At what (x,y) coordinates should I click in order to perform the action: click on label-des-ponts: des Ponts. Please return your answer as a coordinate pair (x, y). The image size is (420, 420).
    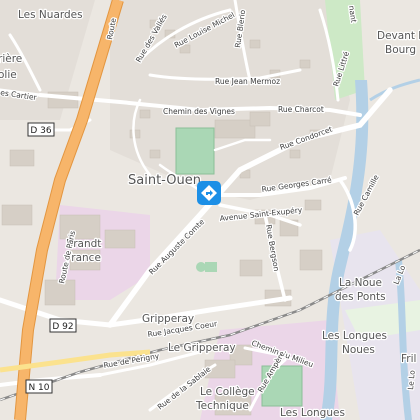
    Looking at the image, I should click on (360, 297).